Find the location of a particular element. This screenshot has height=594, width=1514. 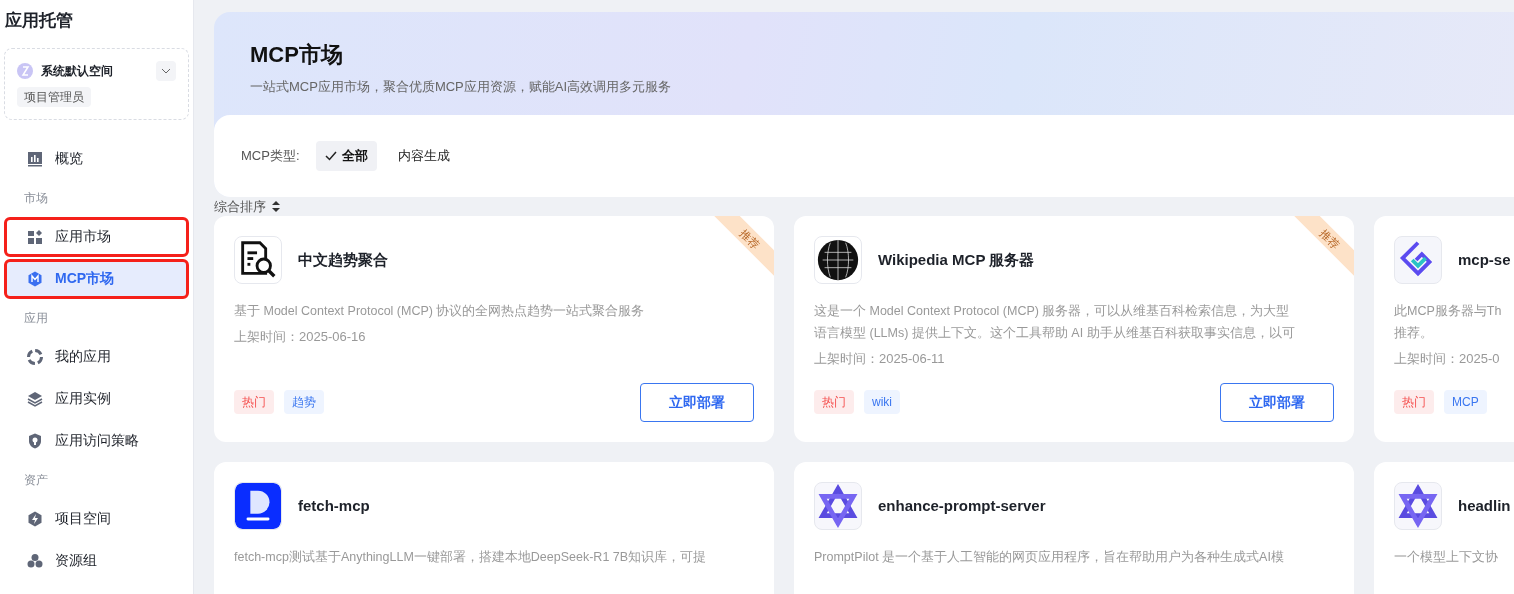

hexagon-bolt-icon is located at coordinates (35, 518).